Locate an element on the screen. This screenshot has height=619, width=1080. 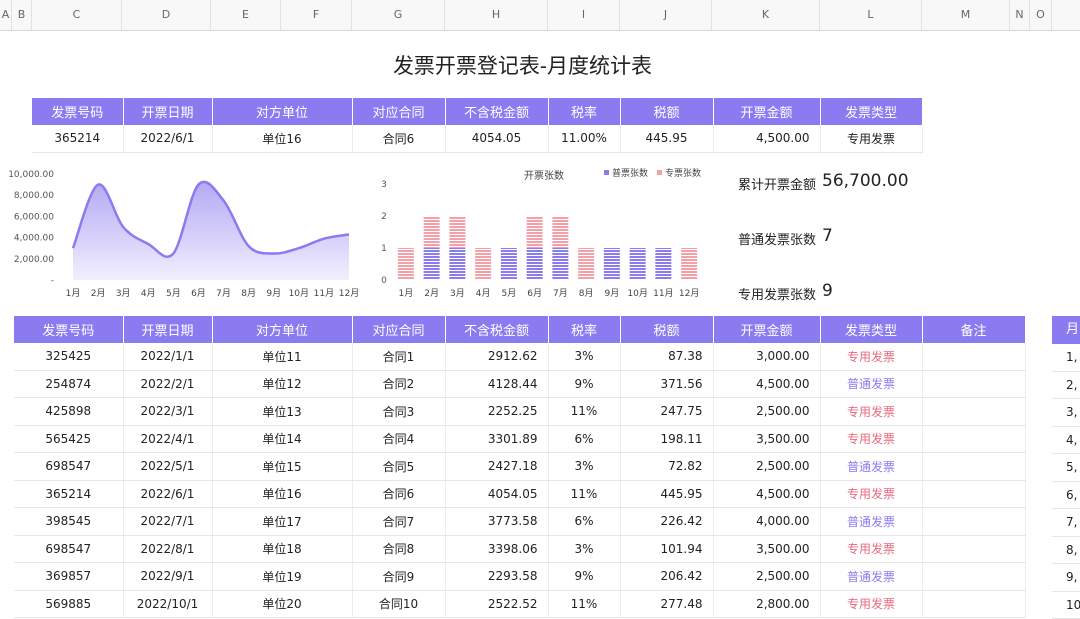
table-cell: 单位15 is located at coordinates (282, 467).